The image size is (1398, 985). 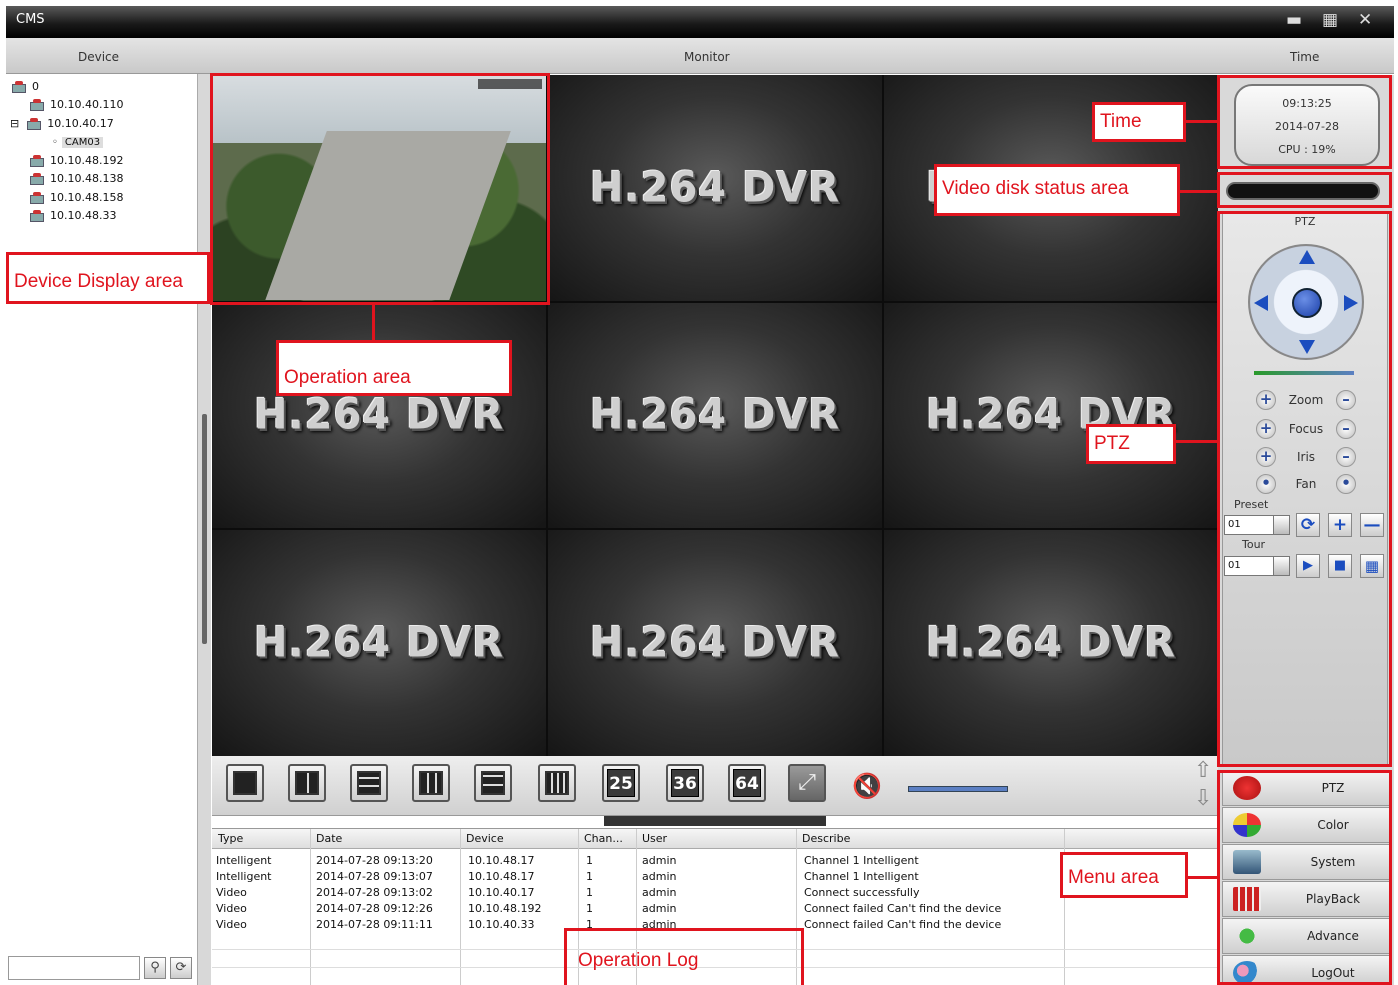 What do you see at coordinates (1203, 770) in the screenshot?
I see `scroll-up-icon: ⇧` at bounding box center [1203, 770].